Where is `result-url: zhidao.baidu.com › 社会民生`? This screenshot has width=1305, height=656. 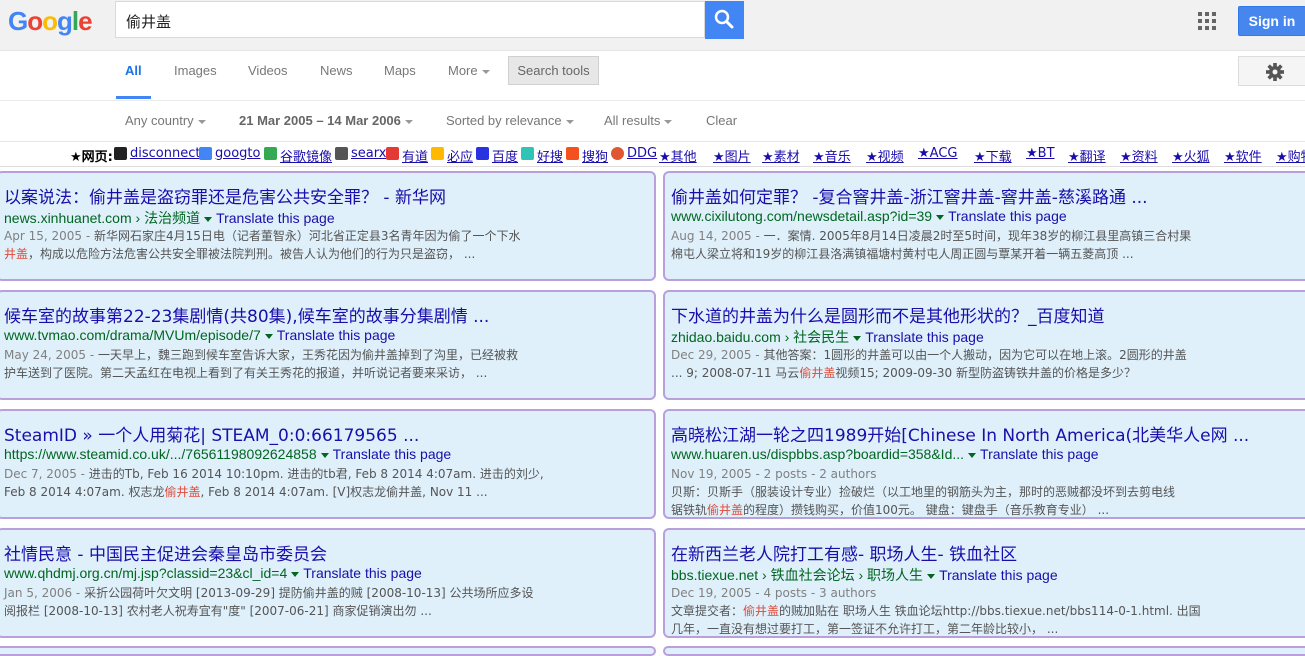 result-url: zhidao.baidu.com › 社会民生 is located at coordinates (760, 337).